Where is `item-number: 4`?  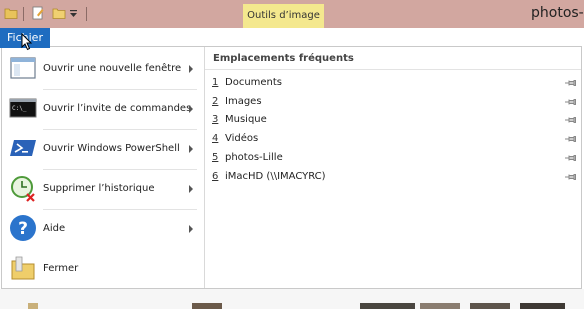
item-number: 4 is located at coordinates (215, 138).